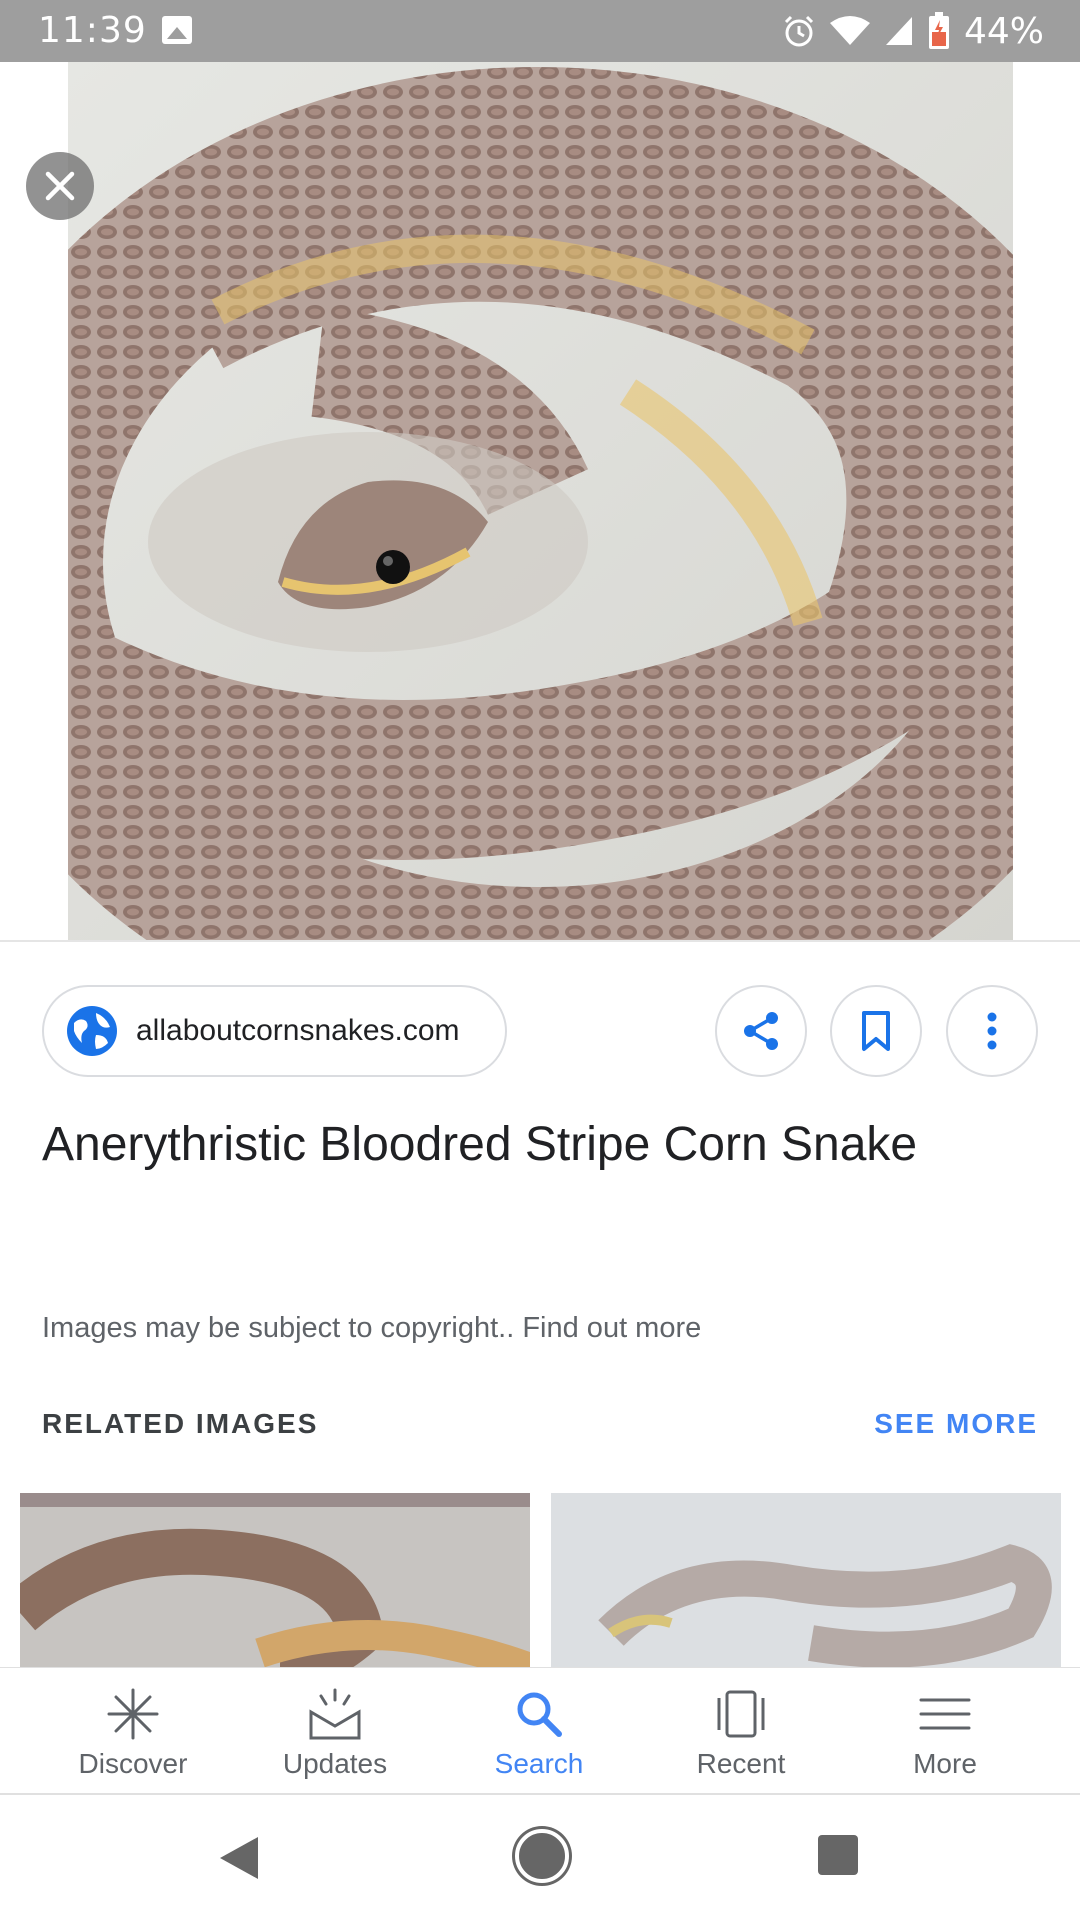  Describe the element at coordinates (180, 1423) in the screenshot. I see `related-images-header: RELATED IMAGES` at that location.